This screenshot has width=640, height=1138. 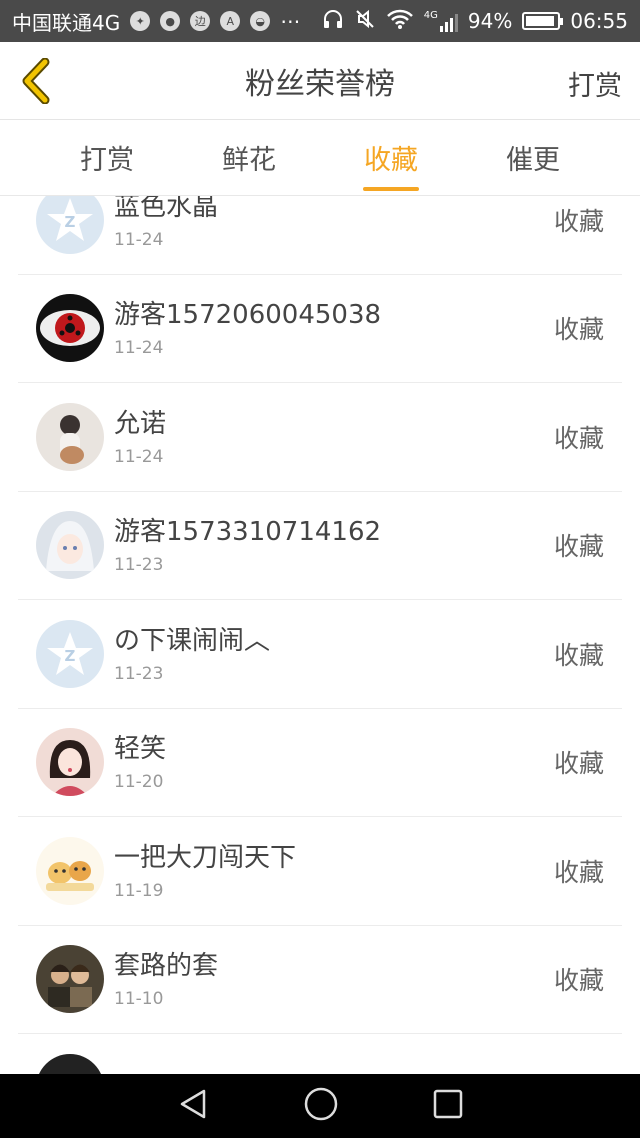 I want to click on list-item: 游客1573310714162 11-23 收藏, so click(x=320, y=546).